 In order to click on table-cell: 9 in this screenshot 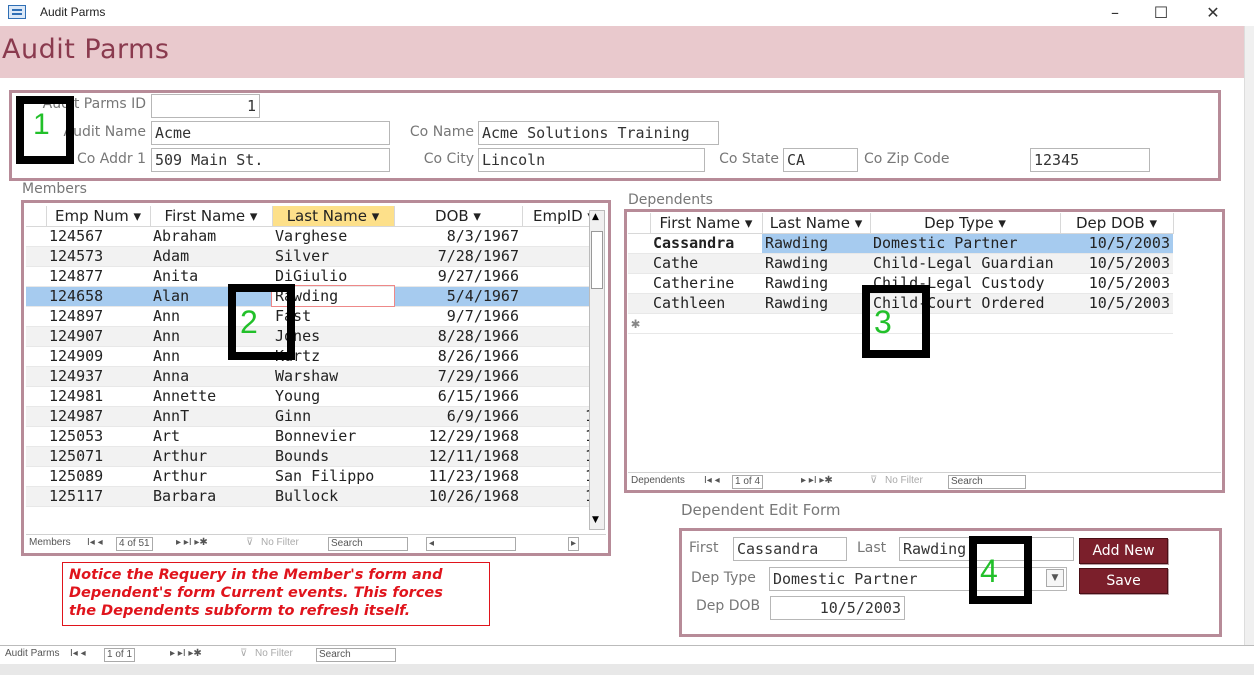, I will do `click(555, 396)`.